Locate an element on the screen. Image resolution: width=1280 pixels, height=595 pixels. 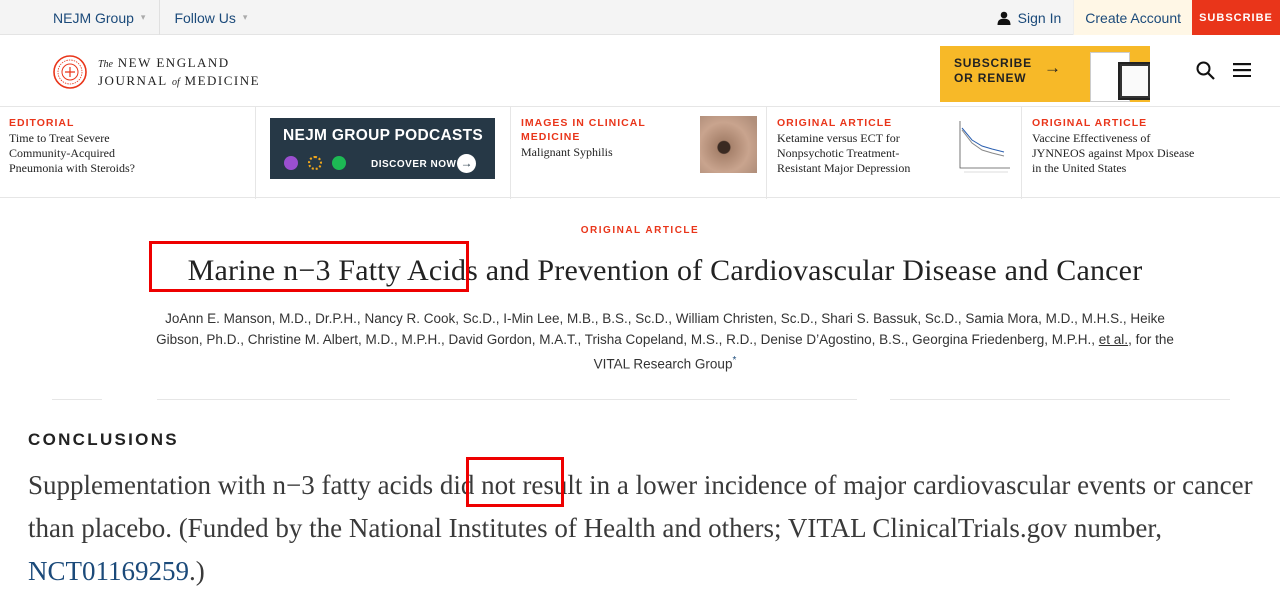
laptop-image is located at coordinates (1134, 81).